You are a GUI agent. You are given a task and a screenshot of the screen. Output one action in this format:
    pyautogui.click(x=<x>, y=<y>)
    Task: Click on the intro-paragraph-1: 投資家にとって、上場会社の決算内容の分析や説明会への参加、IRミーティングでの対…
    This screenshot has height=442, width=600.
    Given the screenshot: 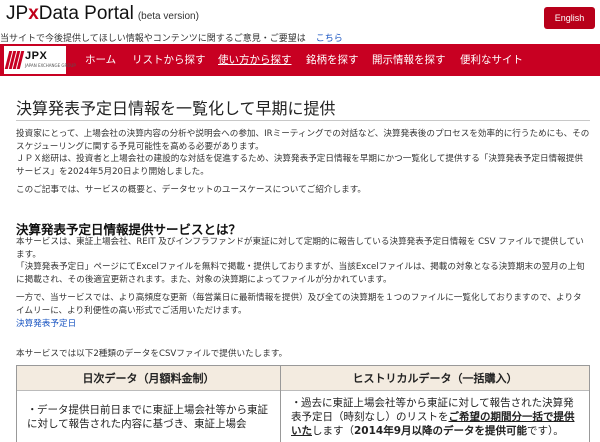 What is the action you would take?
    pyautogui.click(x=303, y=140)
    